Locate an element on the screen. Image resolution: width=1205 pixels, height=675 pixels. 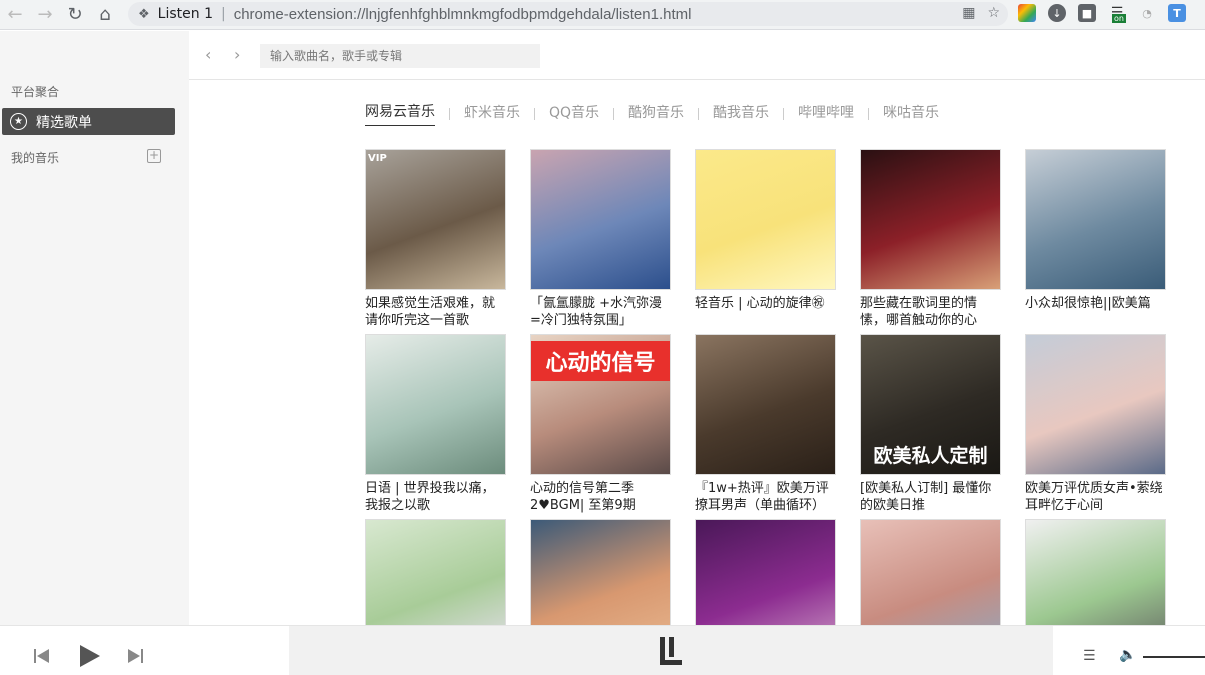
extension-colorful-icon is located at coordinates (1027, 13).